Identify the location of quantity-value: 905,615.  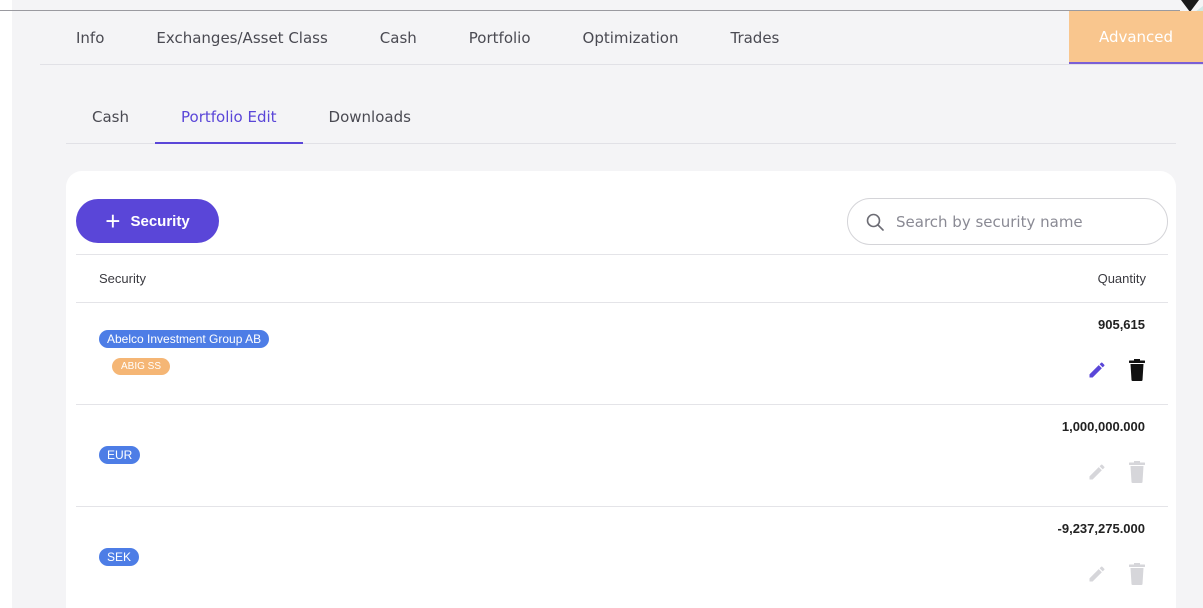
(1121, 324).